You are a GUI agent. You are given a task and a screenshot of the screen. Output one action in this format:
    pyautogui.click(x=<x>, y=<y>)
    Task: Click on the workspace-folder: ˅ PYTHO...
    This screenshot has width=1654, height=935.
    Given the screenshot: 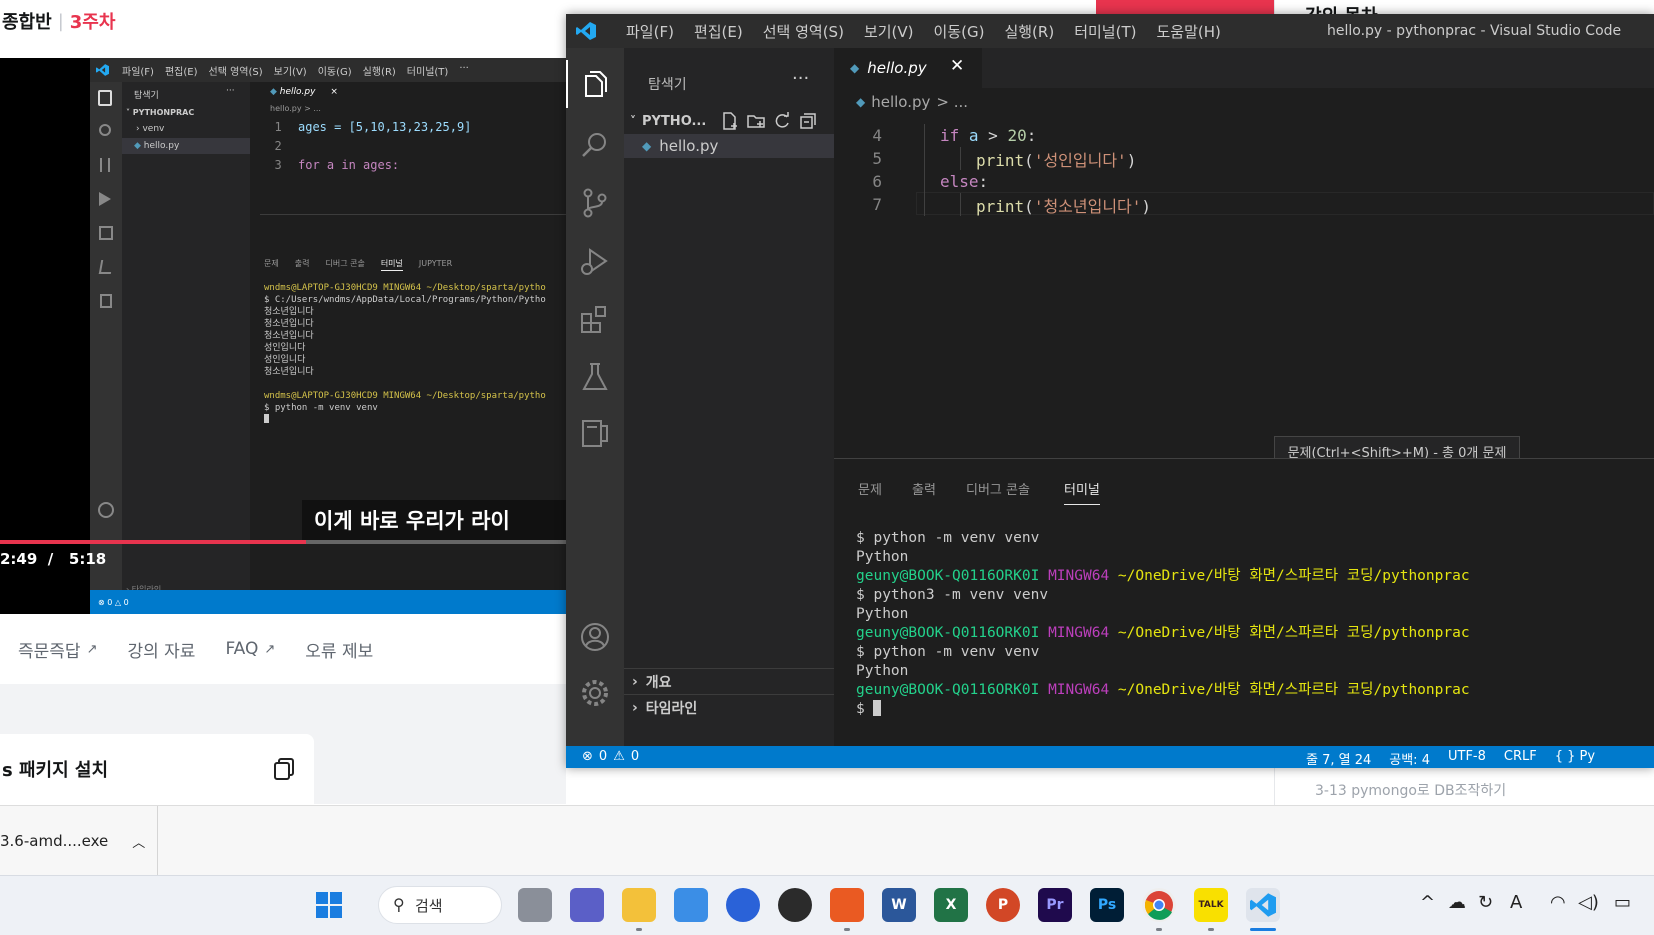 What is the action you would take?
    pyautogui.click(x=732, y=121)
    